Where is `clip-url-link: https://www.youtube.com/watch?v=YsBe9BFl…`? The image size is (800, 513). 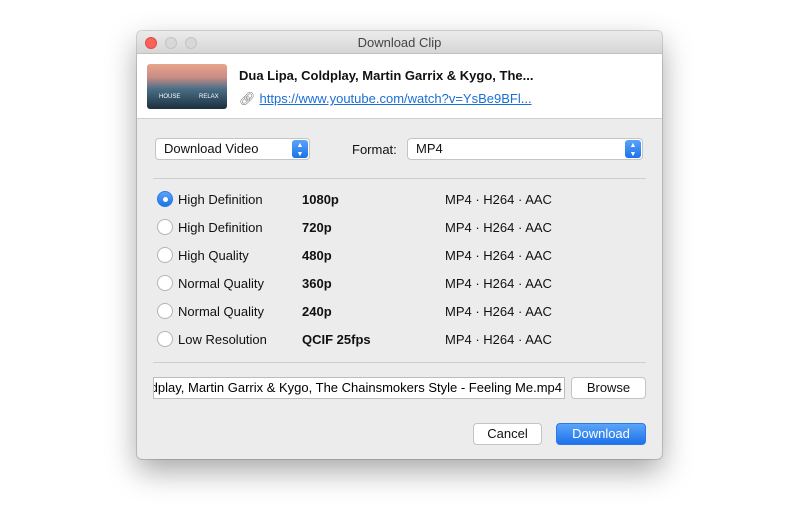 clip-url-link: https://www.youtube.com/watch?v=YsBe9BFl… is located at coordinates (396, 98).